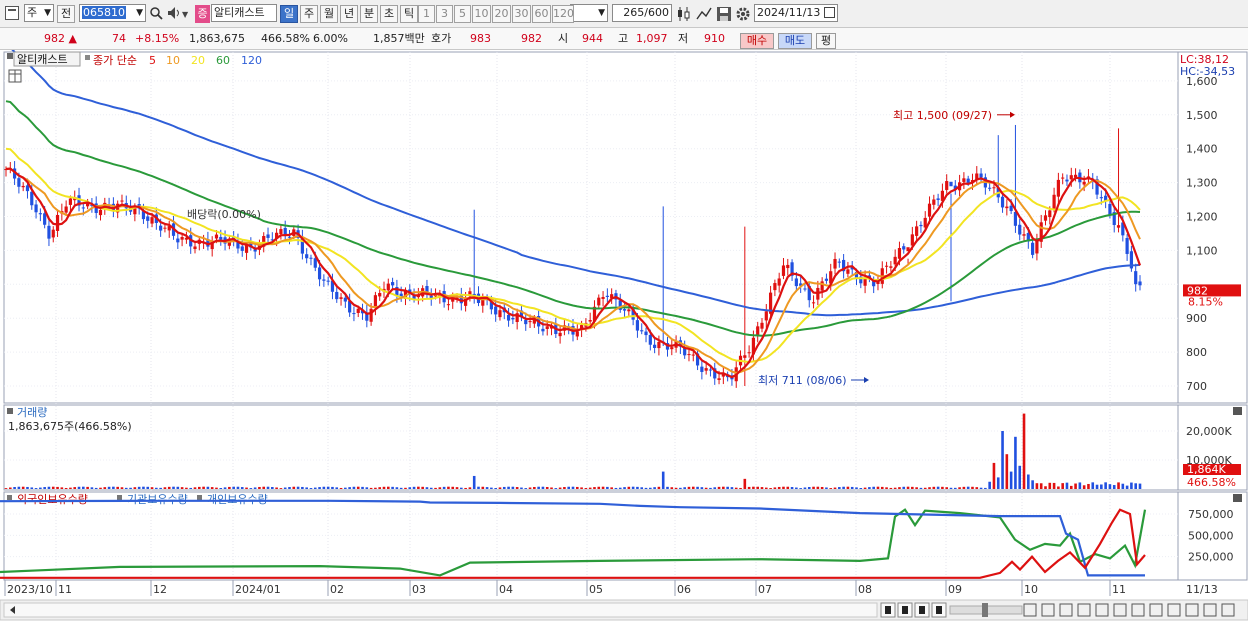 The width and height of the screenshot is (1248, 621). I want to click on buy-button: 매수, so click(757, 41).